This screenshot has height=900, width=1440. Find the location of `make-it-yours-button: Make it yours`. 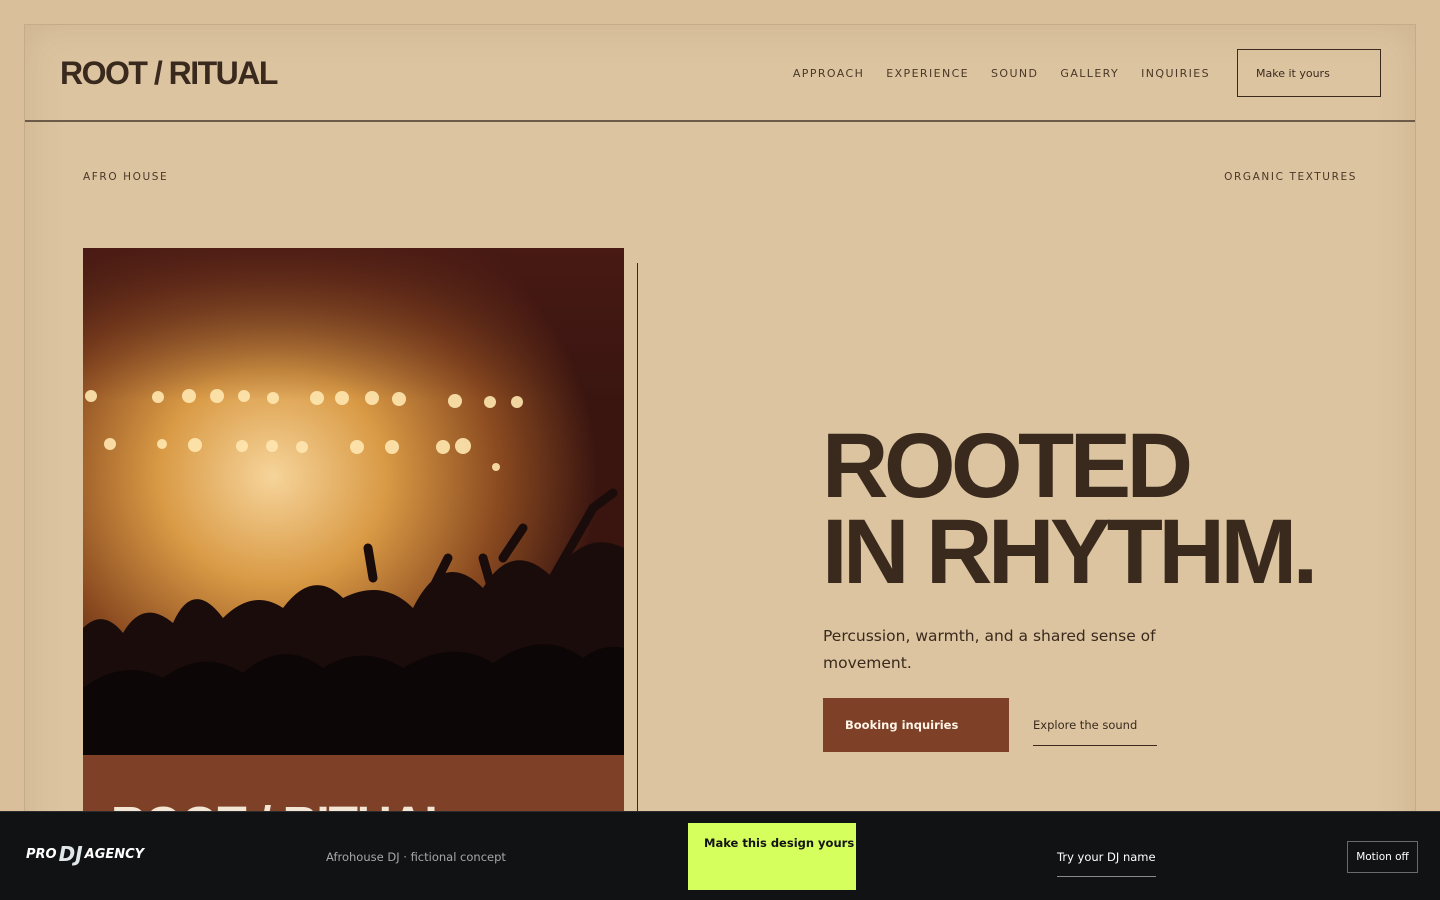

make-it-yours-button: Make it yours is located at coordinates (1309, 73).